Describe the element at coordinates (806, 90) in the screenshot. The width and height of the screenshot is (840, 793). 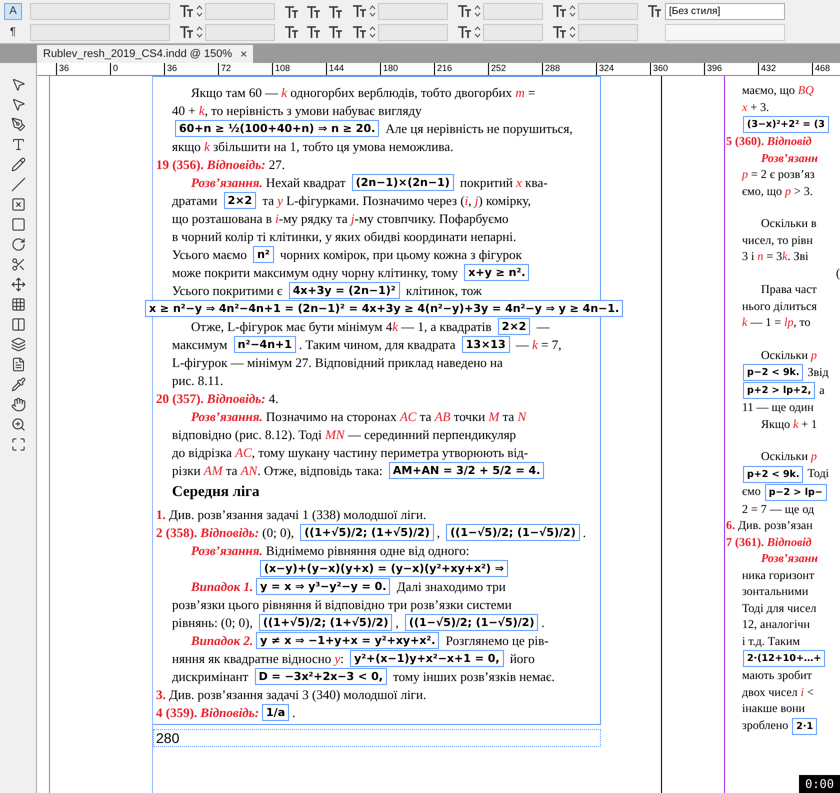
I see `math-variable: BQ` at that location.